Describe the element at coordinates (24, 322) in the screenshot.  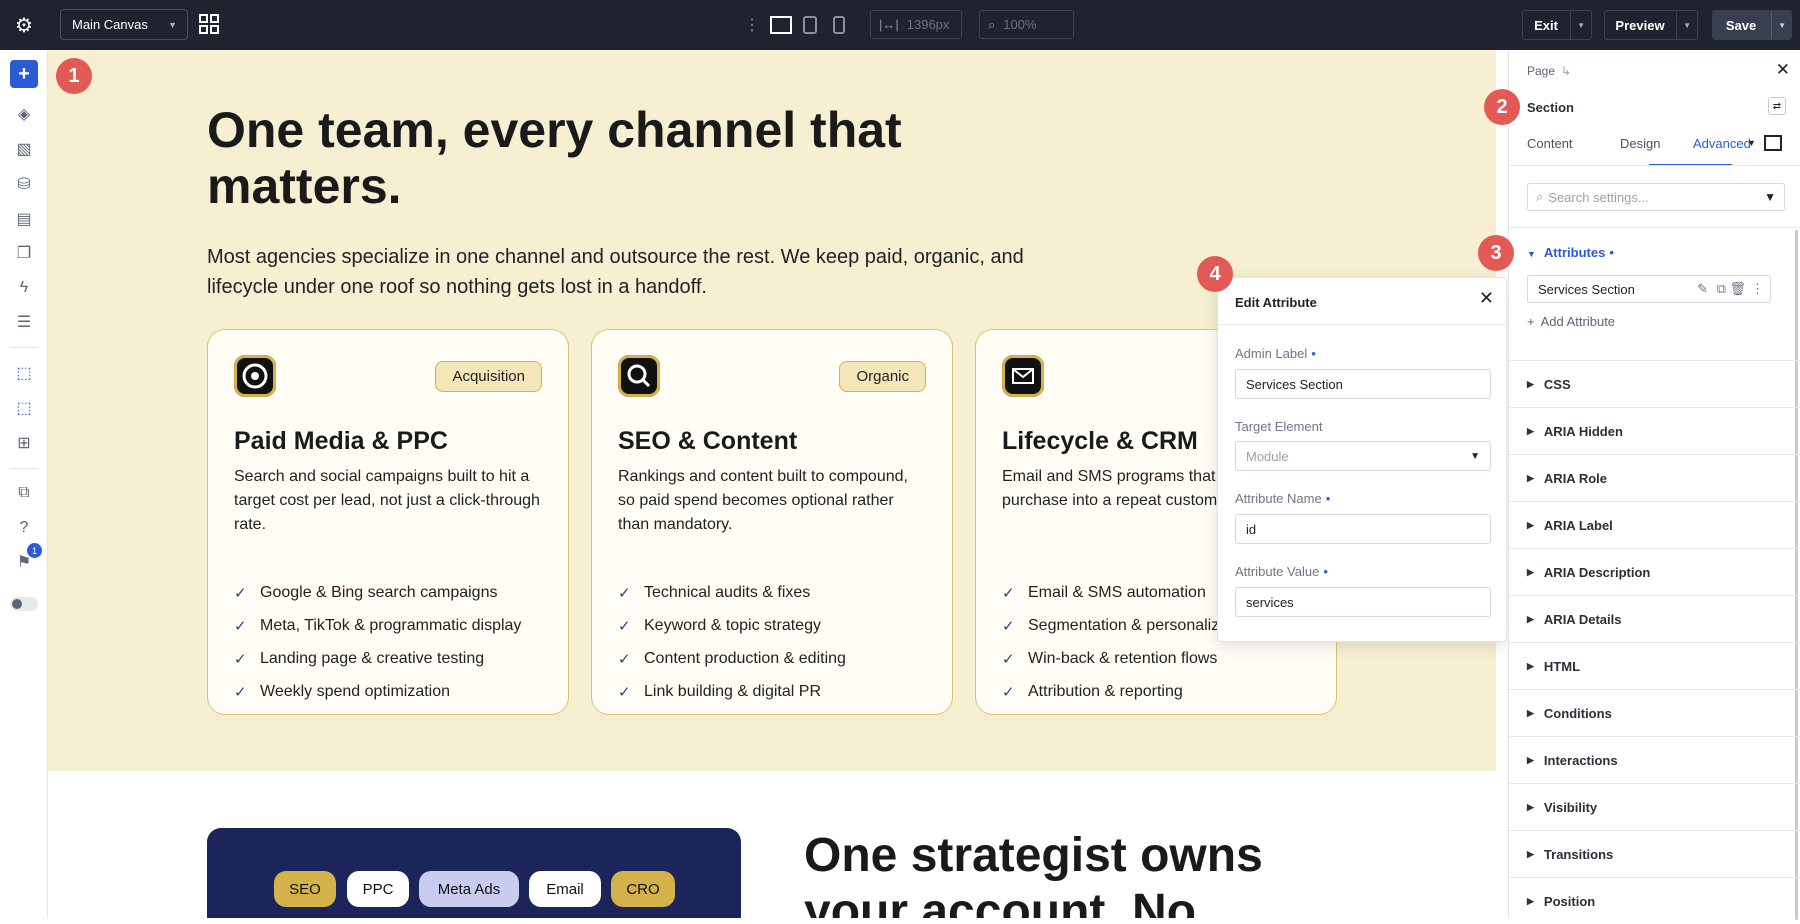
I see `settings-sliders-icon: ☰` at that location.